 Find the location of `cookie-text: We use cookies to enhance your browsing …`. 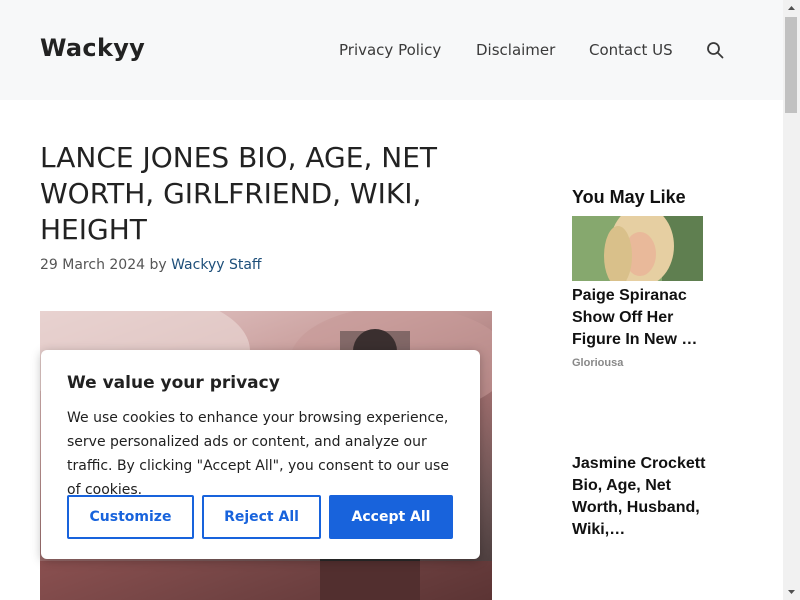

cookie-text: We use cookies to enhance your browsing … is located at coordinates (258, 454).